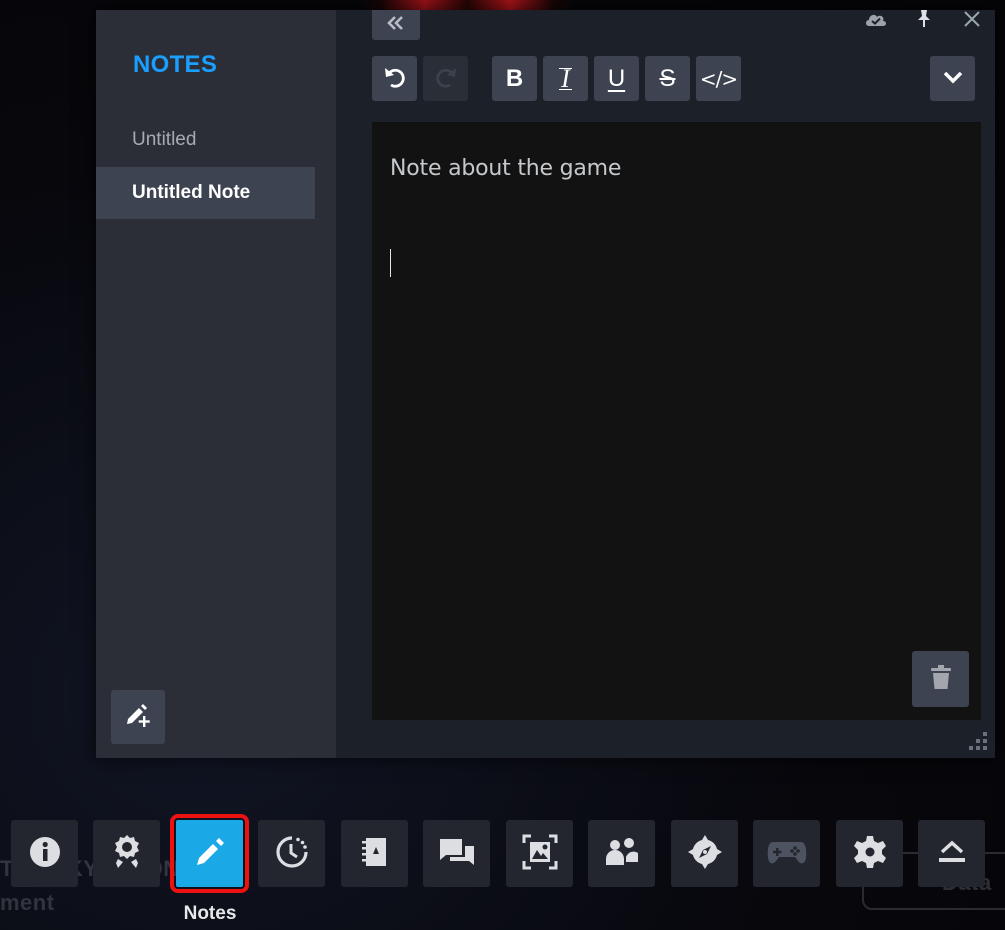  I want to click on pin-button, so click(924, 21).